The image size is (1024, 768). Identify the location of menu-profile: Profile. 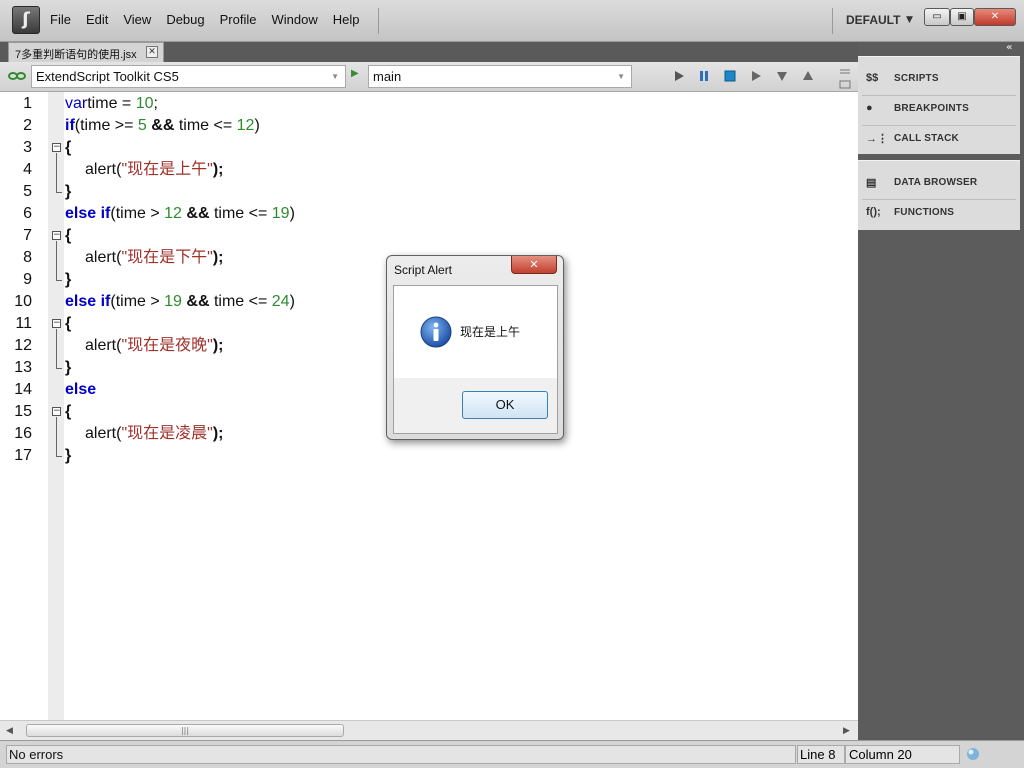
(238, 19).